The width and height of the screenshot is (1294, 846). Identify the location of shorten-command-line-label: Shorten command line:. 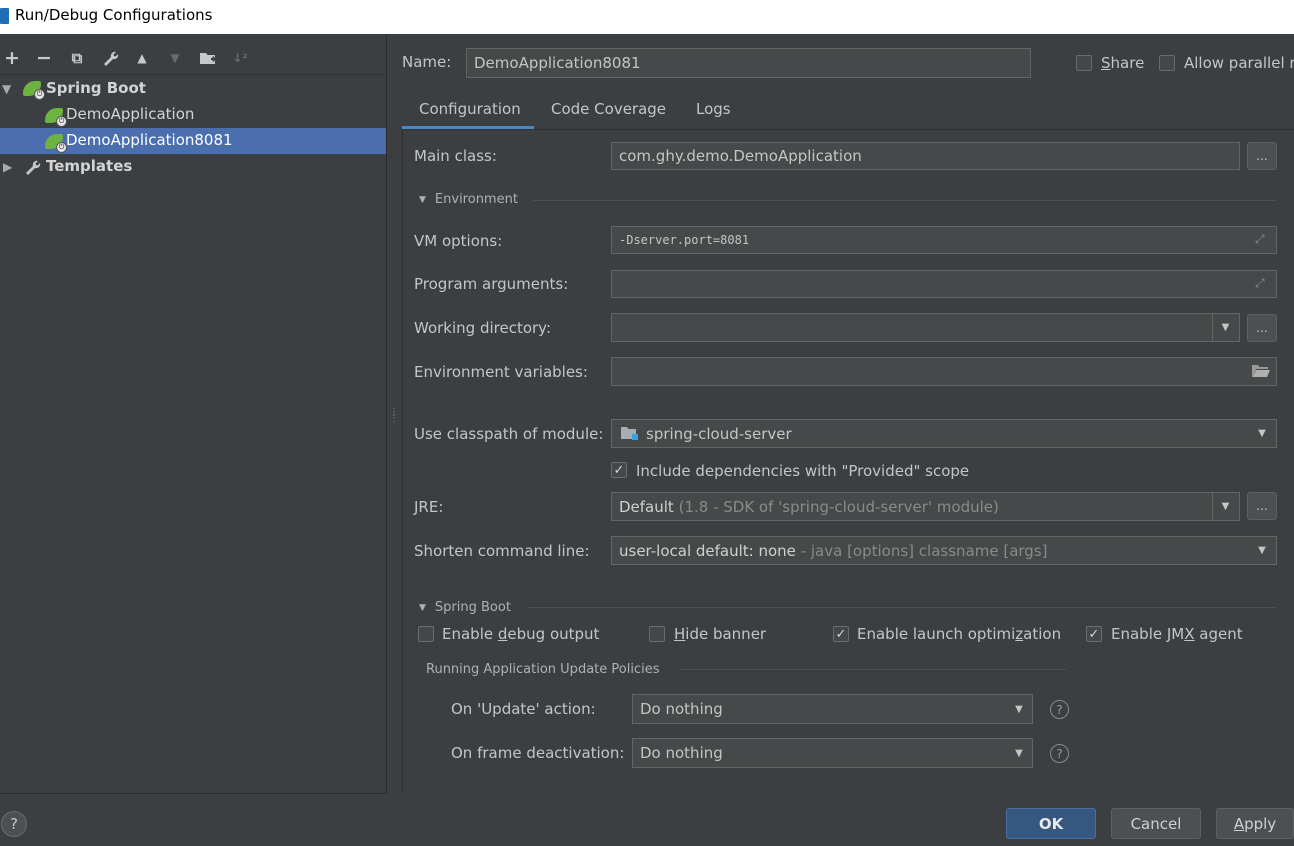
(502, 551).